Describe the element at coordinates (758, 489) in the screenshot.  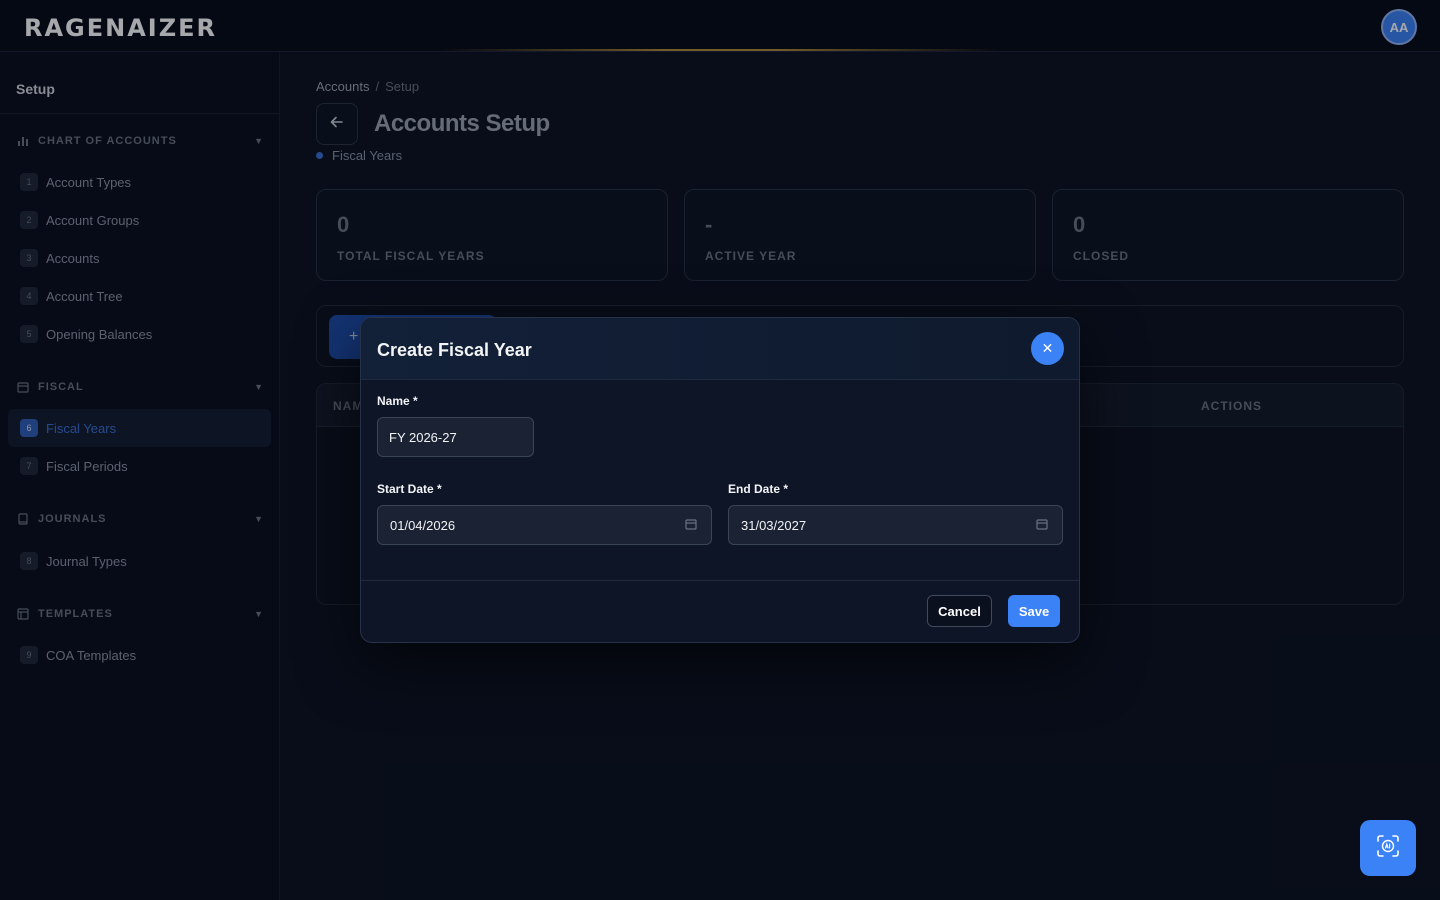
I see `end-date-label: End Date *` at that location.